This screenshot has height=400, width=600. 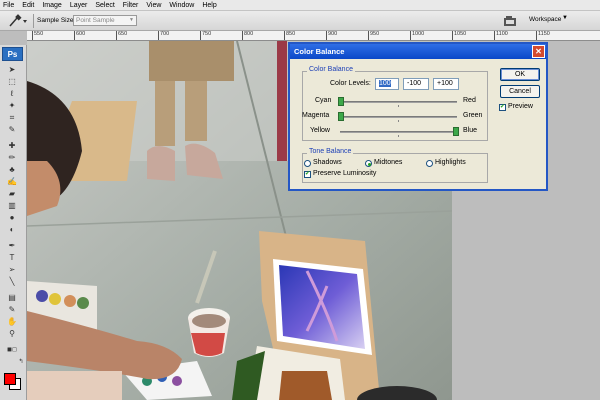 What do you see at coordinates (307, 163) in the screenshot?
I see `shadows-radio` at bounding box center [307, 163].